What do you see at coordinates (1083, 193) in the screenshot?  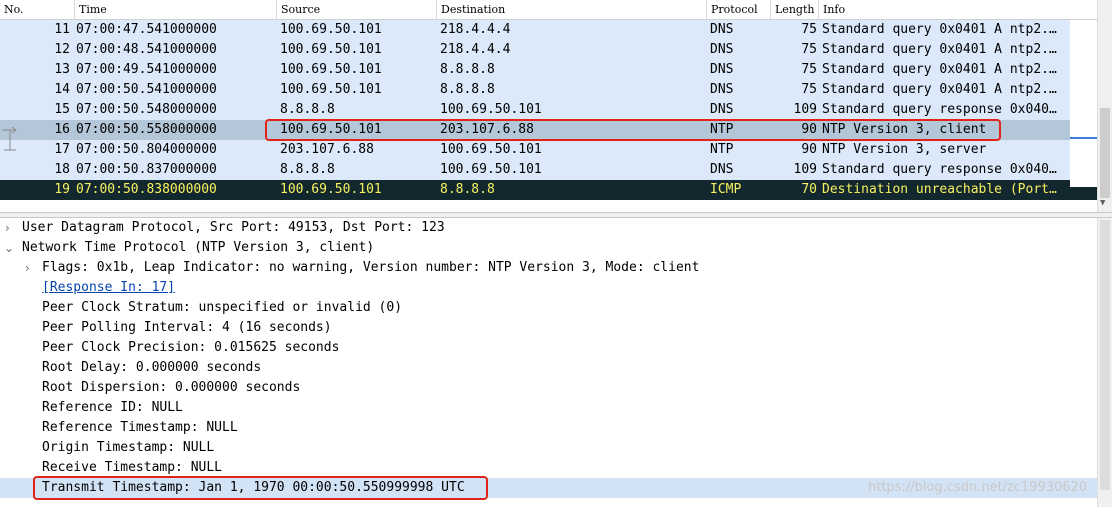 I see `minimap-error-marker` at bounding box center [1083, 193].